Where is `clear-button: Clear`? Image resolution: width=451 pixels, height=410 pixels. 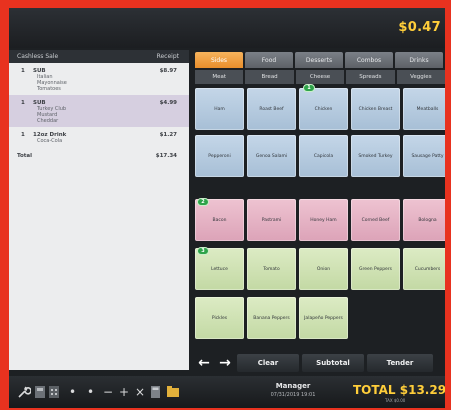
clear-button: Clear is located at coordinates (268, 363).